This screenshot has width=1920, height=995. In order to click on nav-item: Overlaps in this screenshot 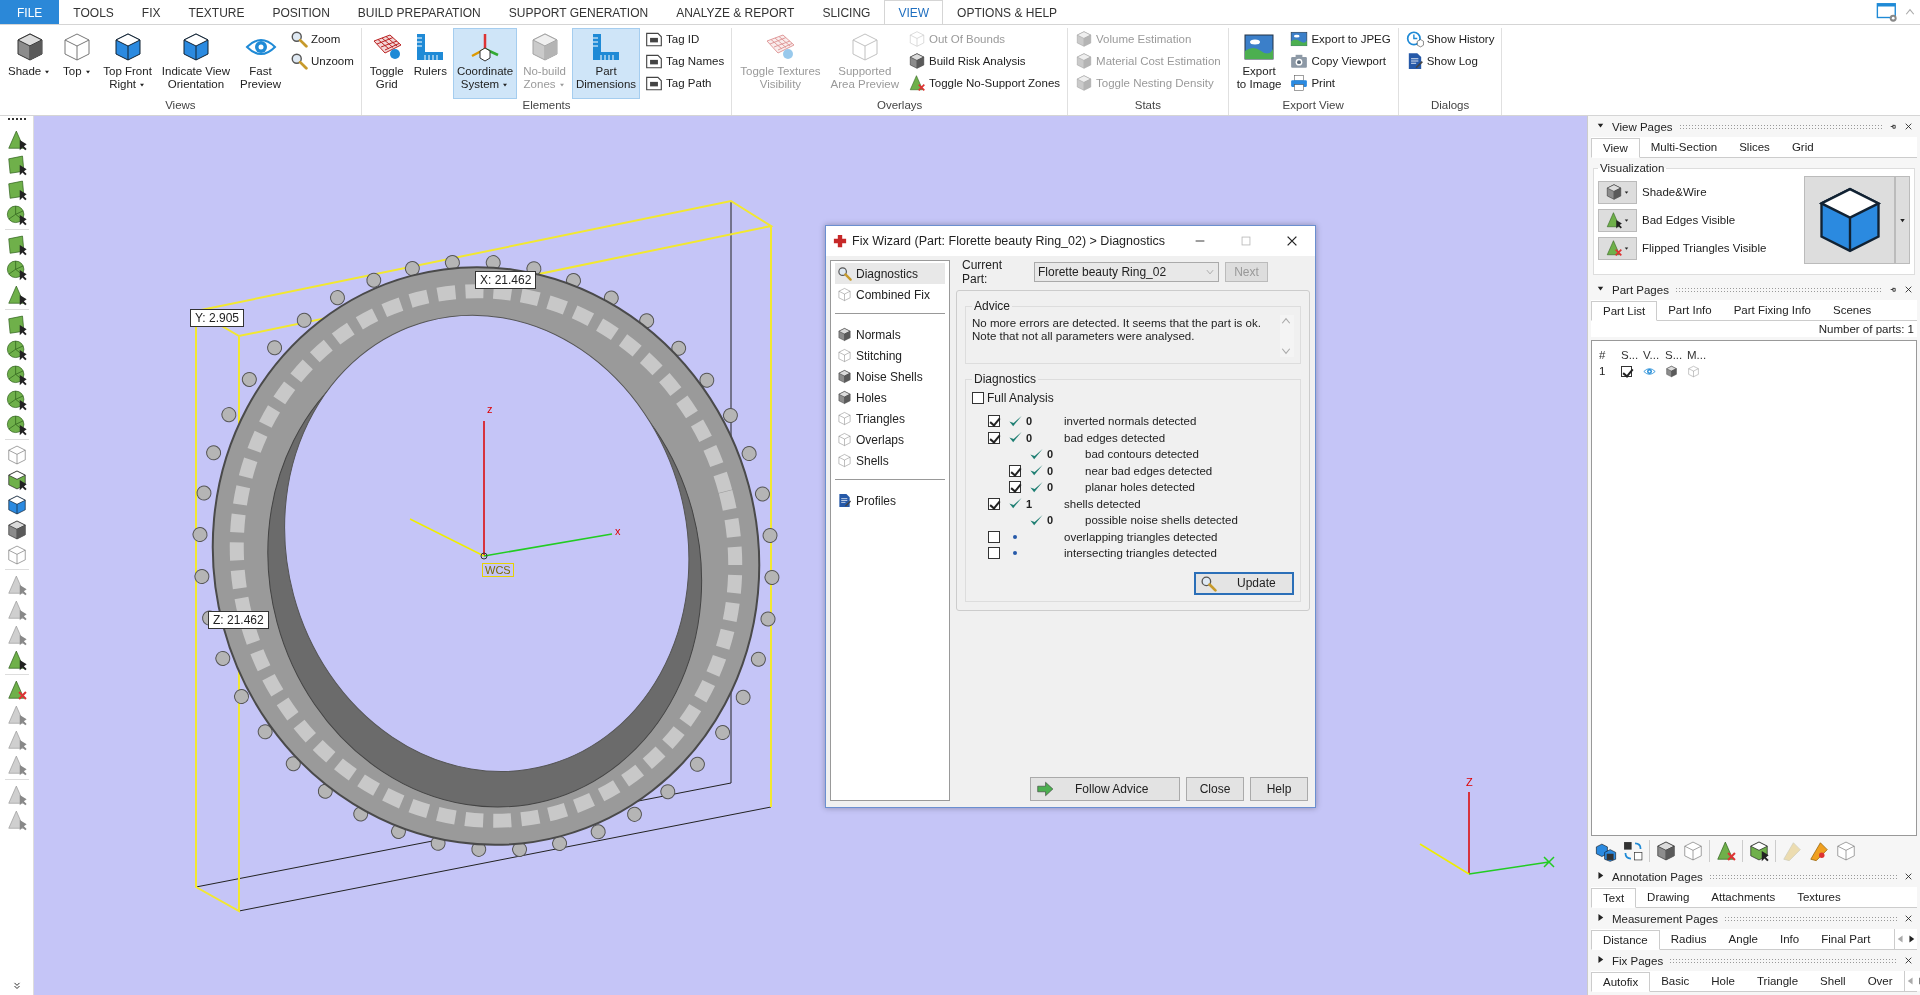, I will do `click(890, 439)`.